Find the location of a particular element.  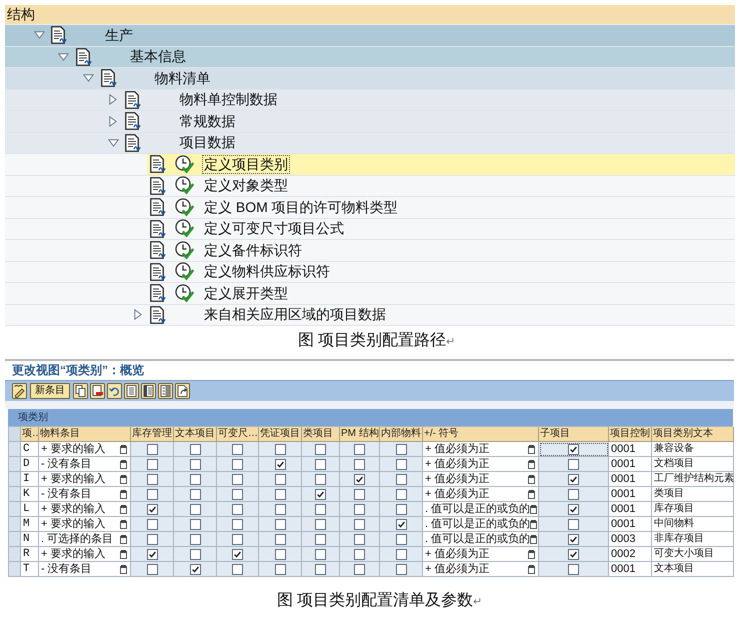

tree-item-label: 定义项目类别 is located at coordinates (246, 164).